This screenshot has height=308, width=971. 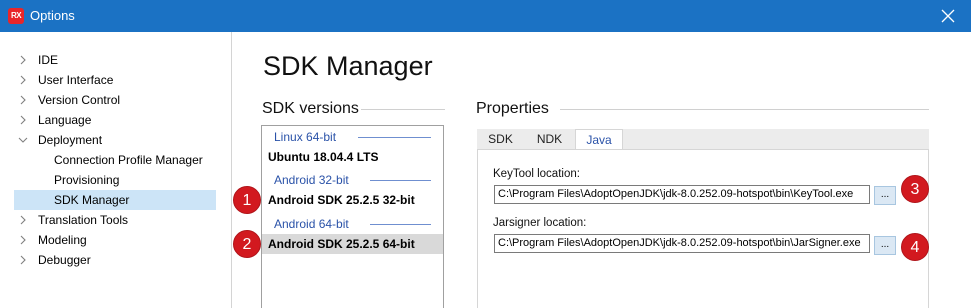 I want to click on nav-item-label: Modeling, so click(x=62, y=240).